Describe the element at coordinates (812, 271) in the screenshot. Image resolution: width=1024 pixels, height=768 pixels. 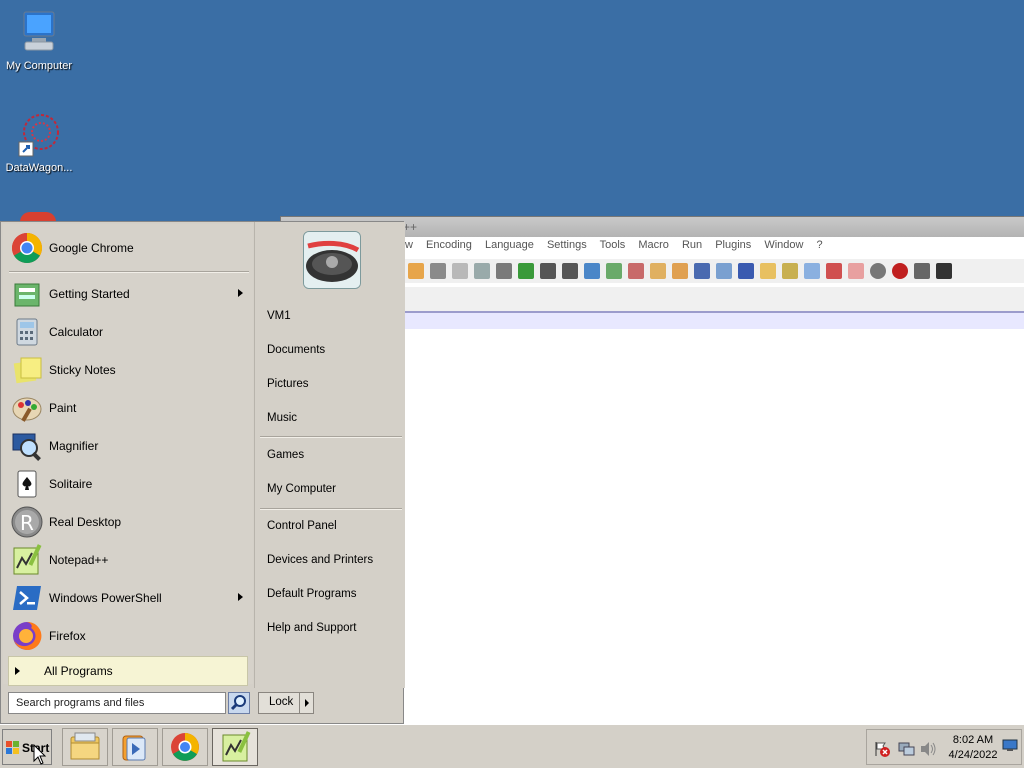
I see `folder-workspace-icon` at that location.